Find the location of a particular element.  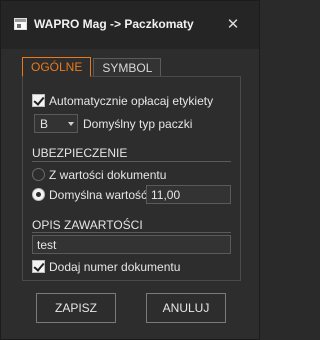

from-document-label: Z wartości dokumentu is located at coordinates (108, 175).